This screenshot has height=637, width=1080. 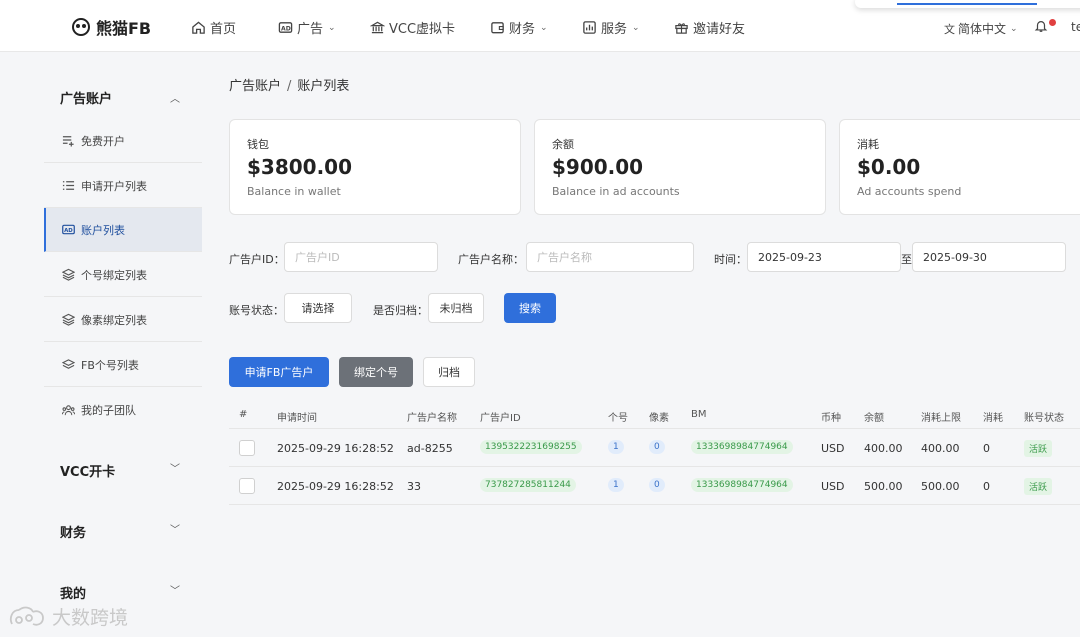 What do you see at coordinates (598, 167) in the screenshot?
I see `card-value: $900.00` at bounding box center [598, 167].